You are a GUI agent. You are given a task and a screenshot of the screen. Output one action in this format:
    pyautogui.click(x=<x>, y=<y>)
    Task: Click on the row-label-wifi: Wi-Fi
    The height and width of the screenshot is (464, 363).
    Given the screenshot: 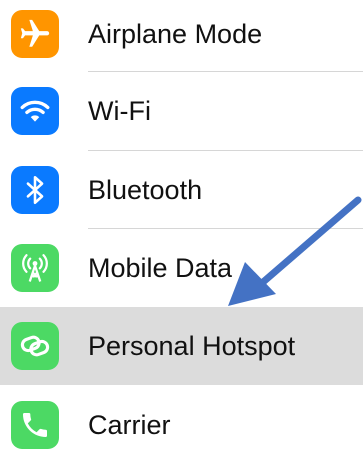 What is the action you would take?
    pyautogui.click(x=119, y=111)
    